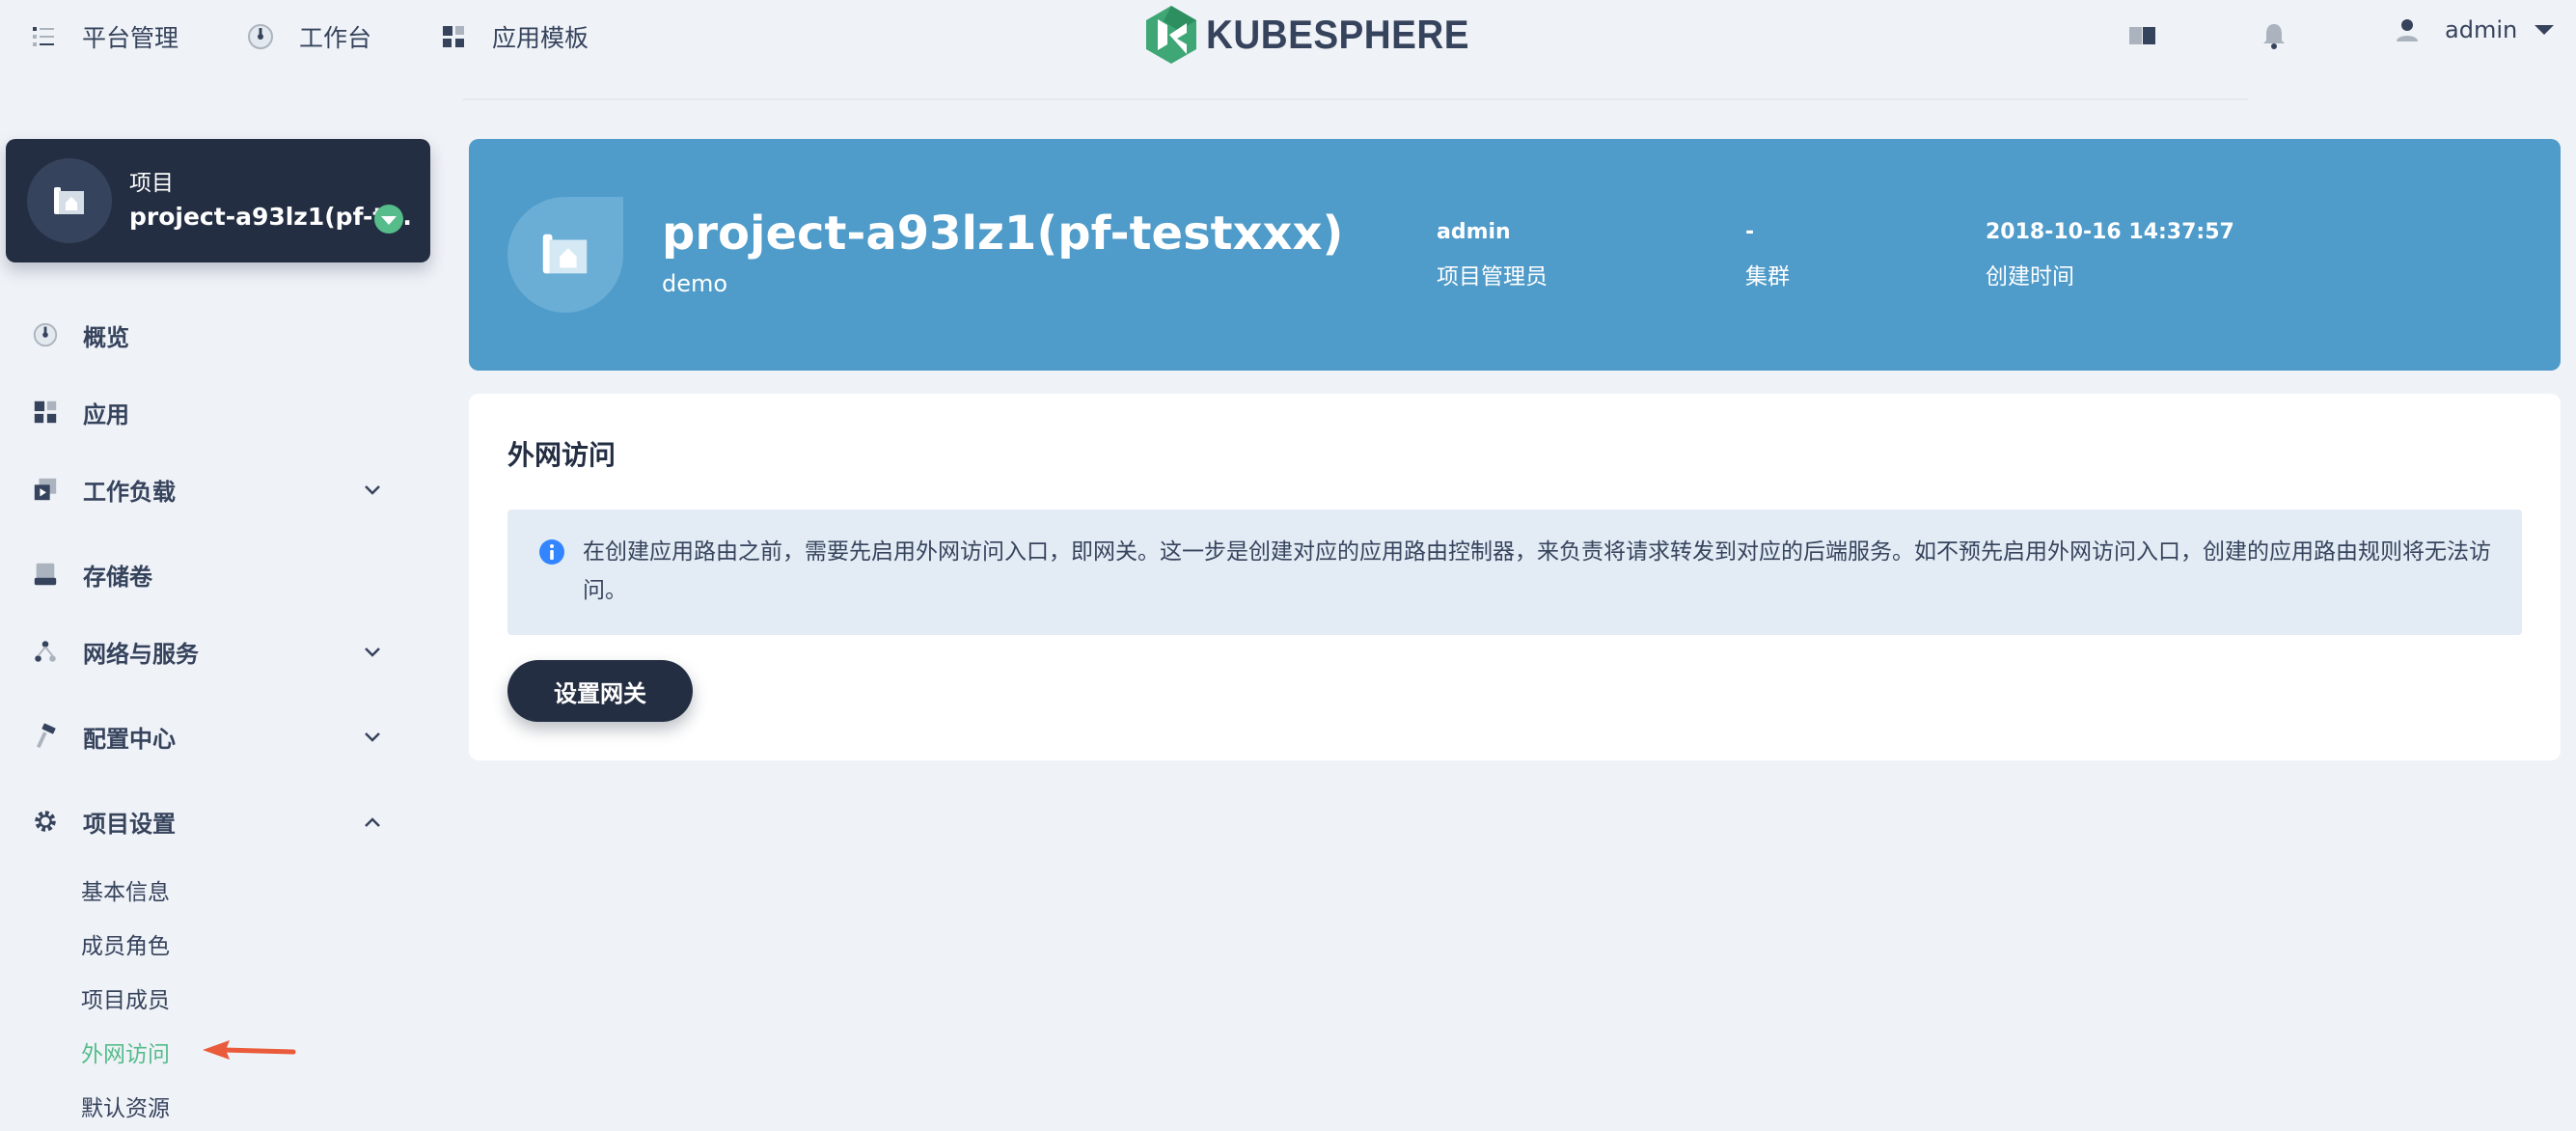 The width and height of the screenshot is (2576, 1131). Describe the element at coordinates (2110, 232) in the screenshot. I see `stat-value: 2018-10-16 14:37:57` at that location.